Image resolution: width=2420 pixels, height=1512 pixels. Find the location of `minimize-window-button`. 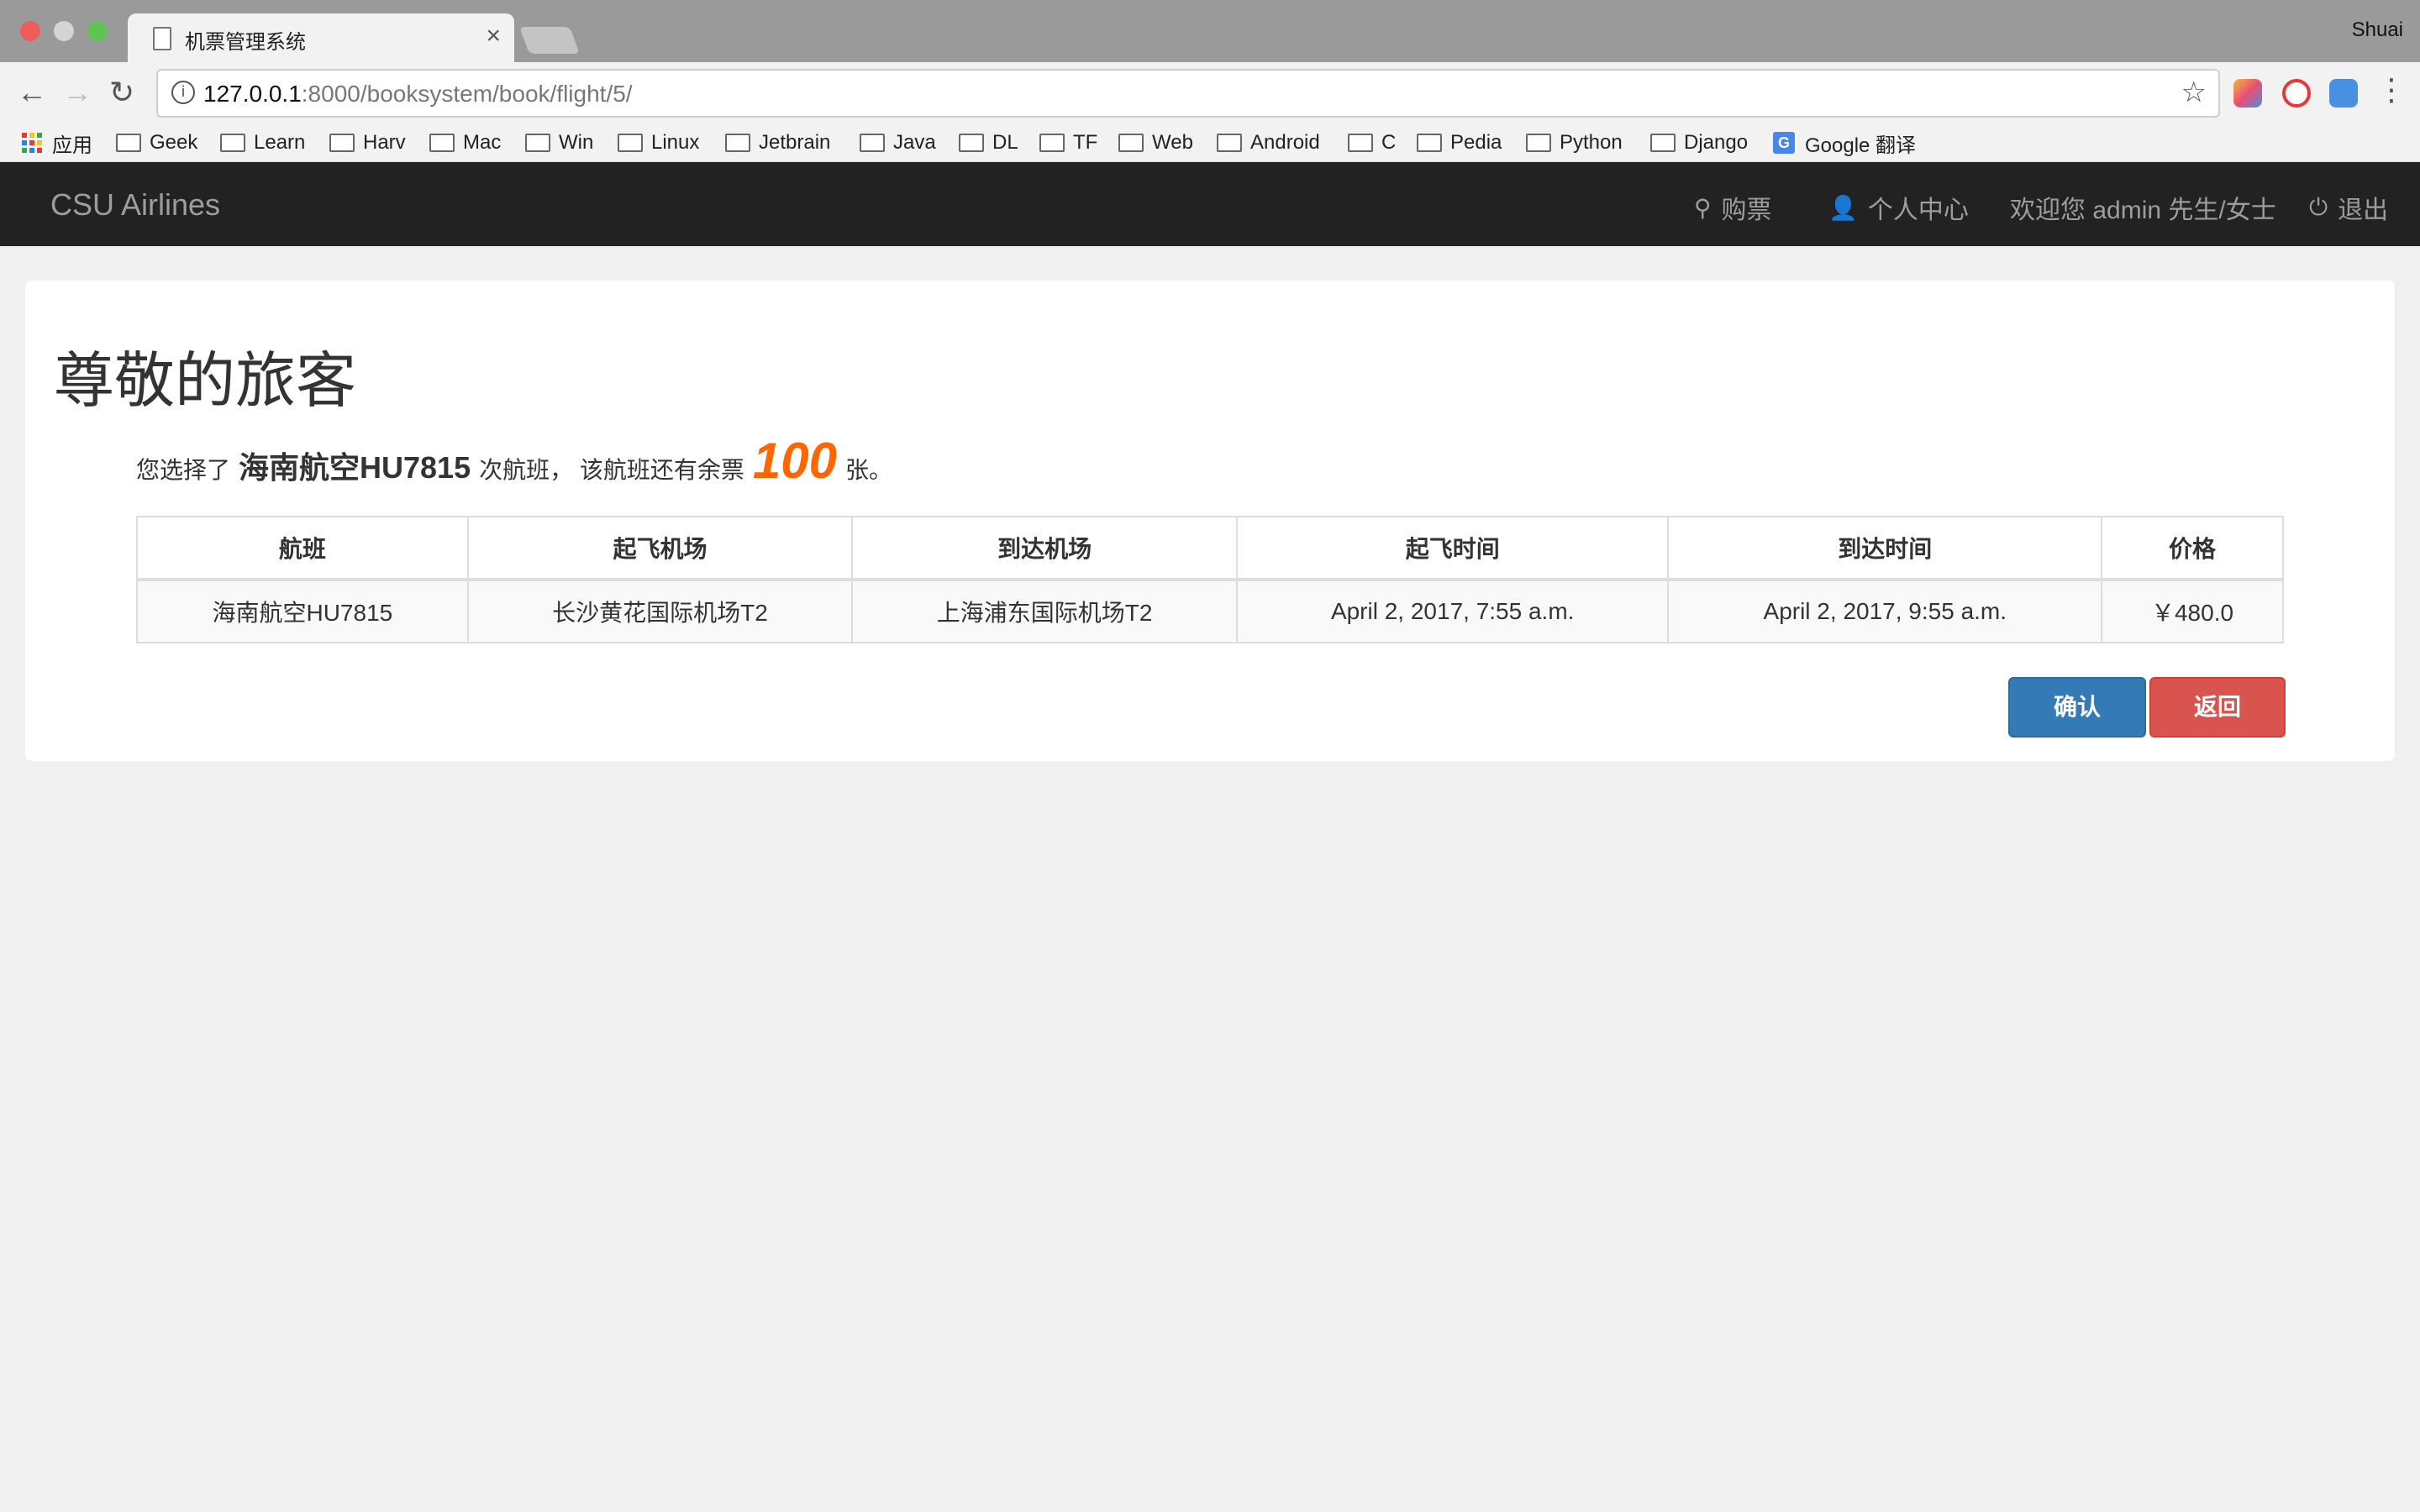

minimize-window-button is located at coordinates (64, 31).